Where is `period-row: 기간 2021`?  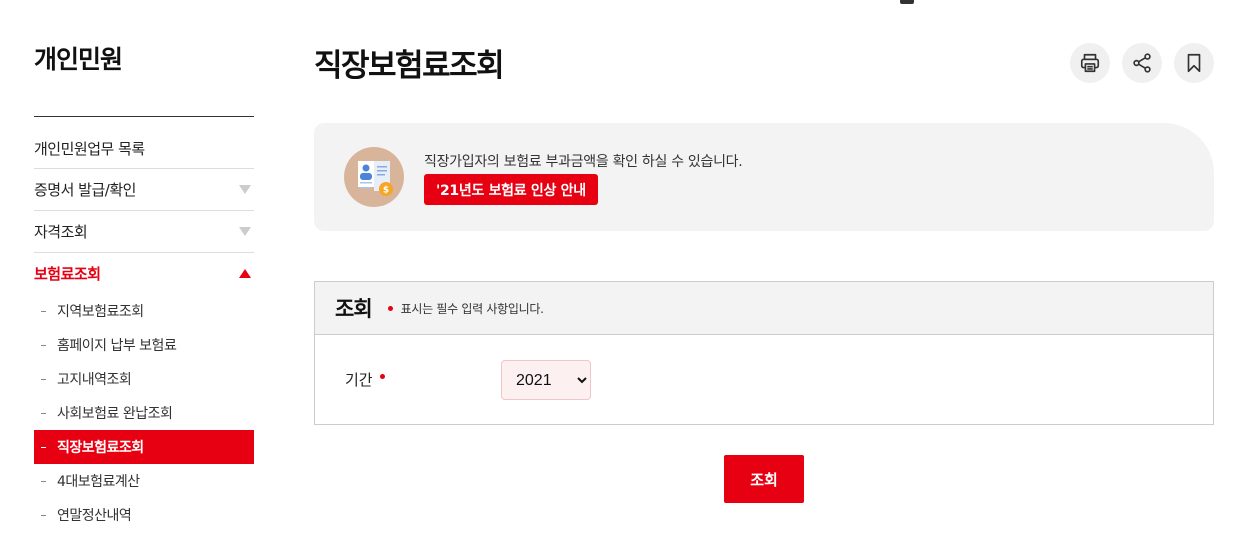 period-row: 기간 2021 is located at coordinates (764, 379).